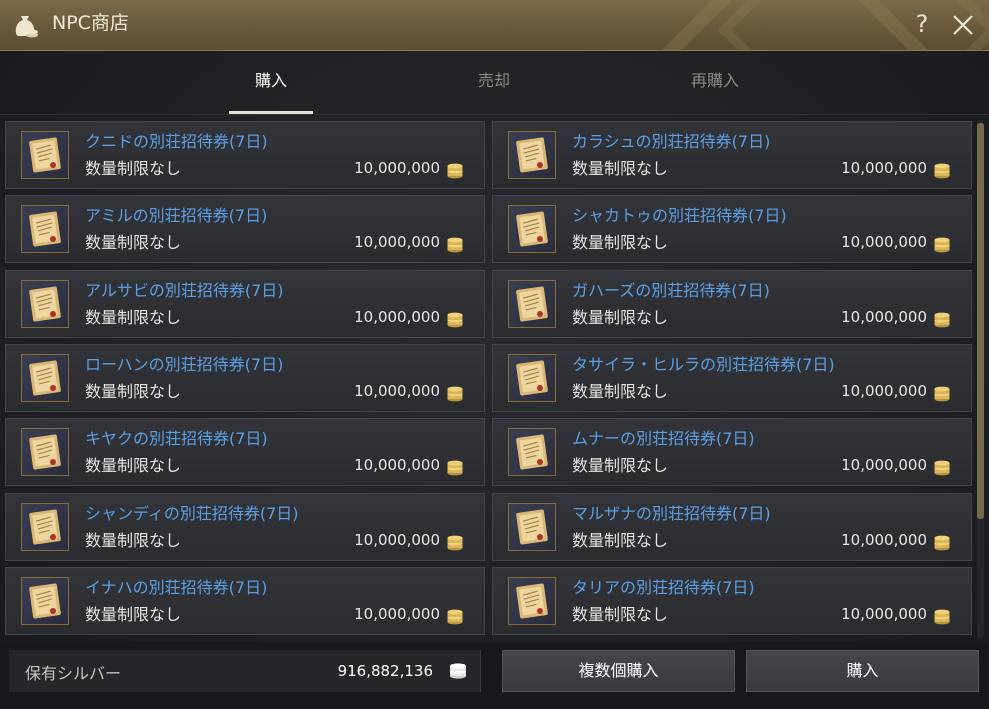  I want to click on silver-label: 保有シルバー, so click(73, 673).